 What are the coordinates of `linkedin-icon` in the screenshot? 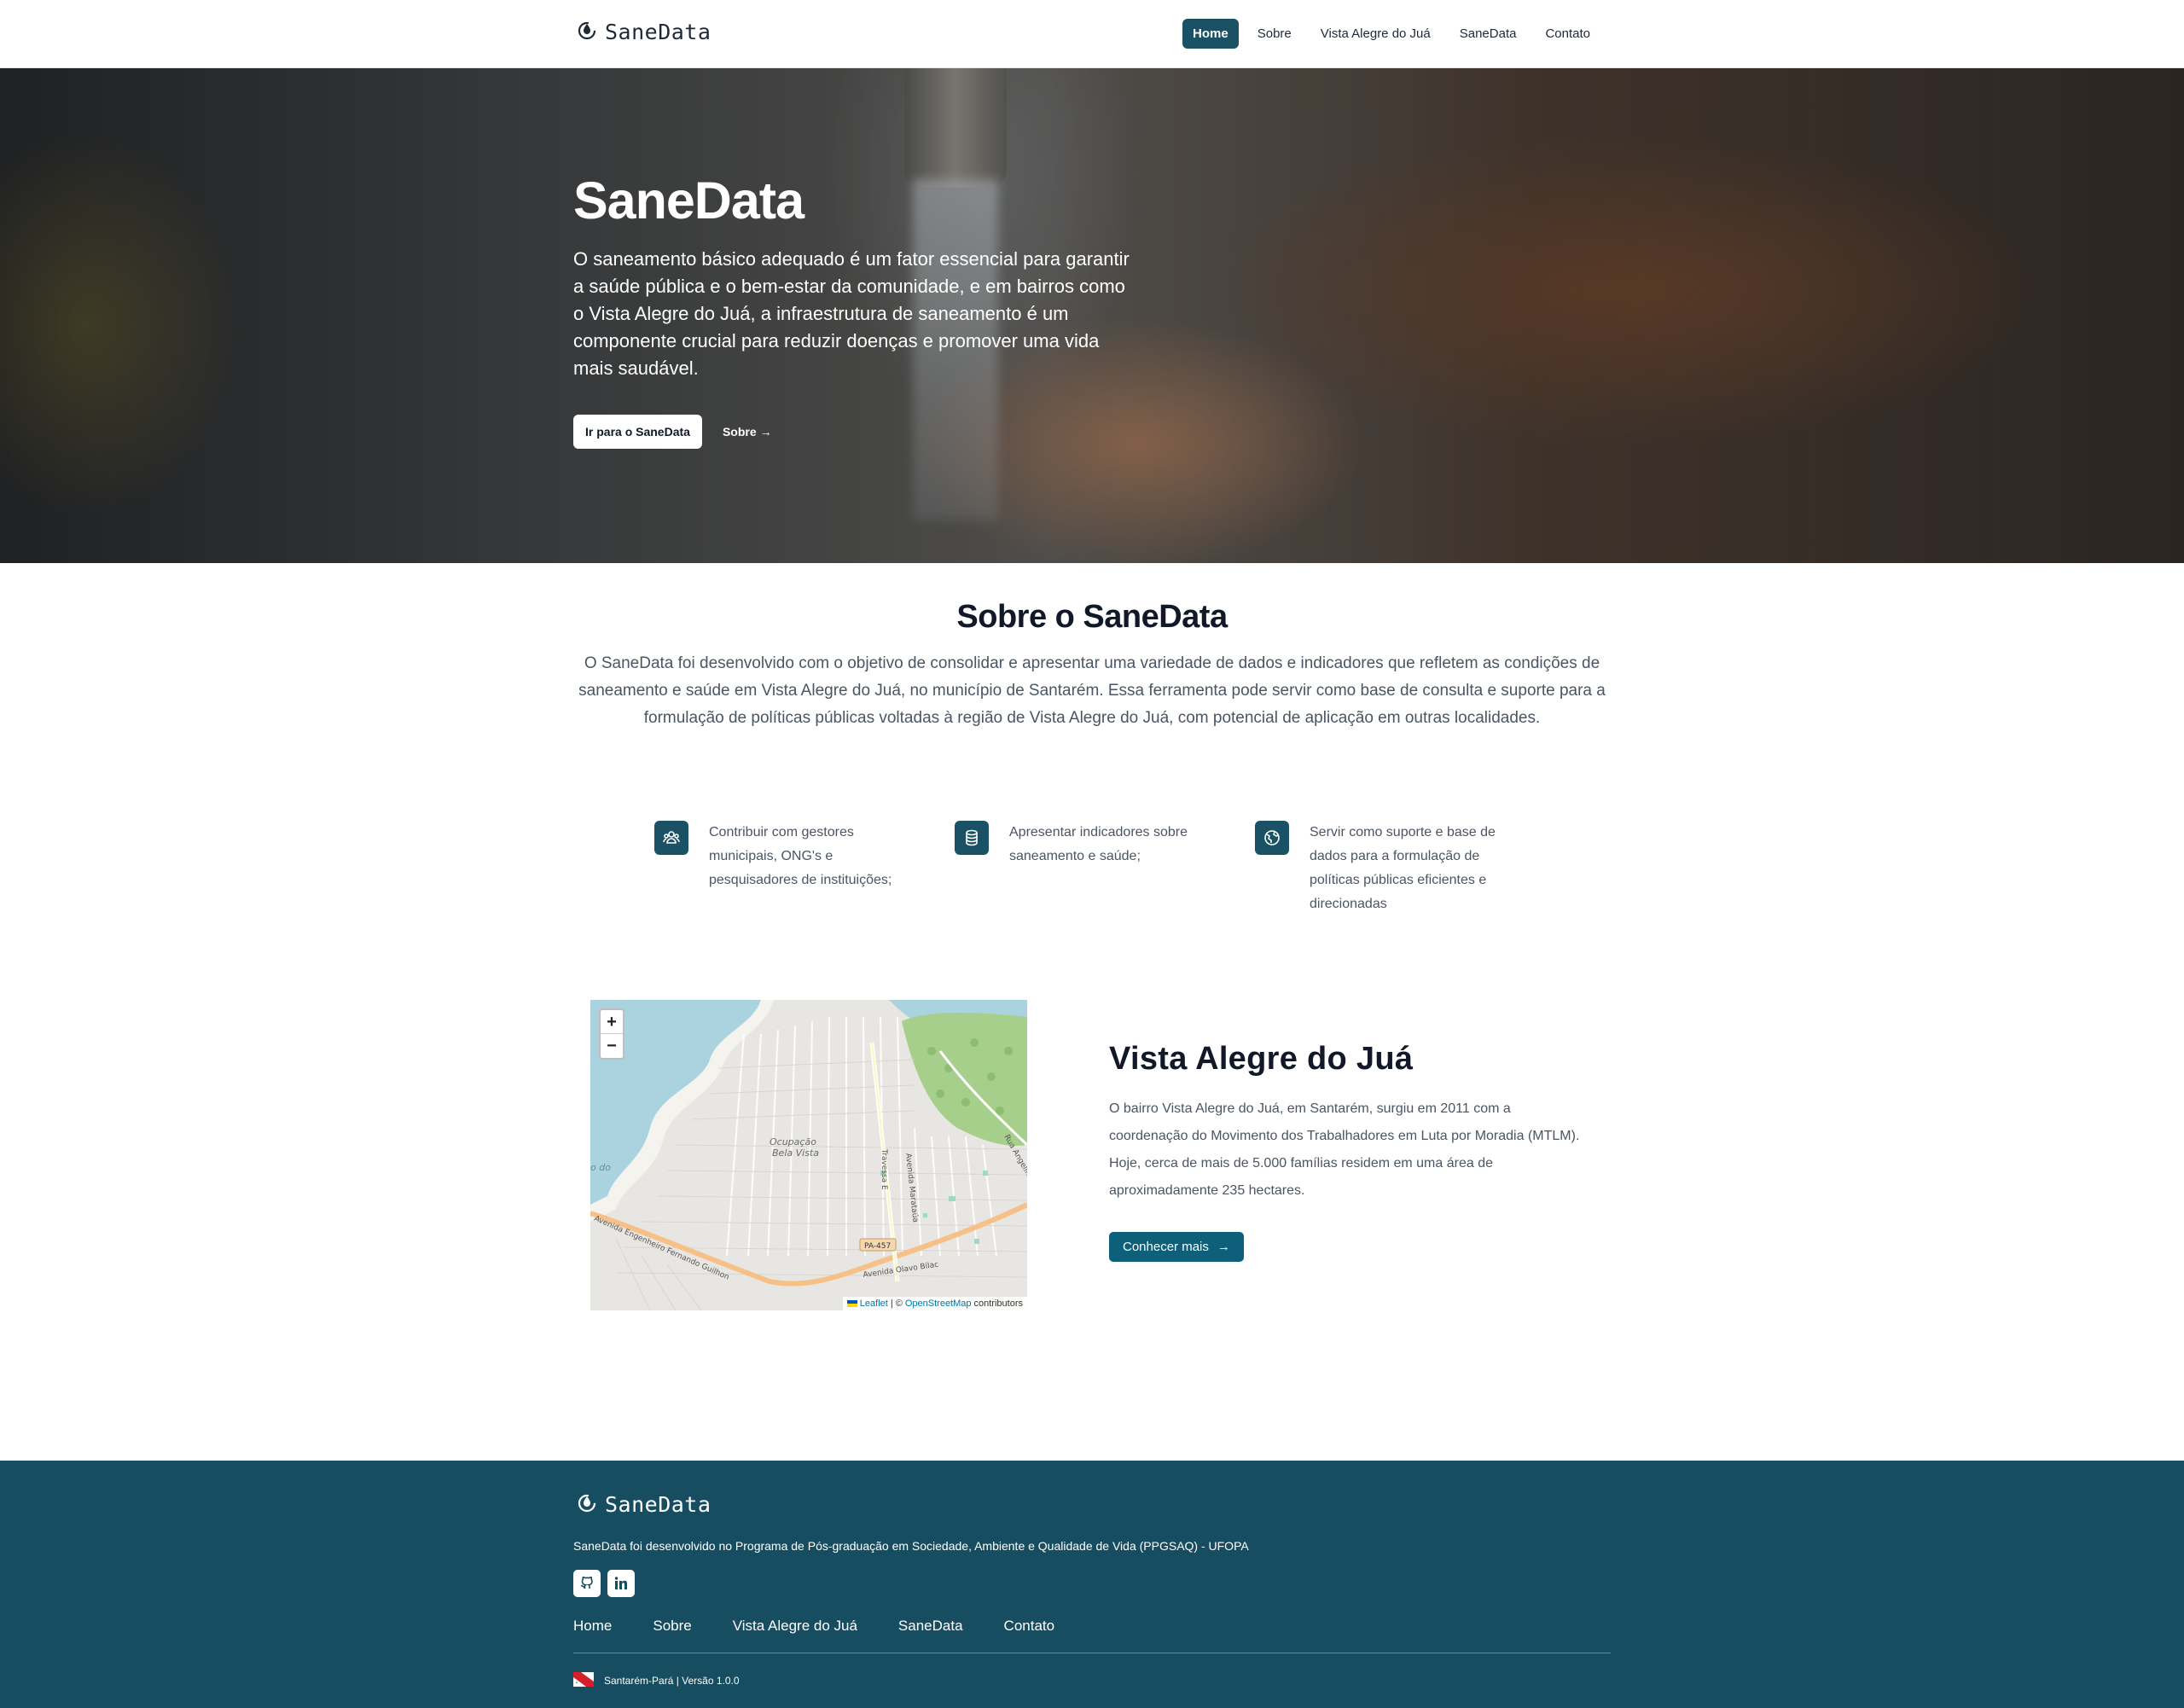 It's located at (621, 1583).